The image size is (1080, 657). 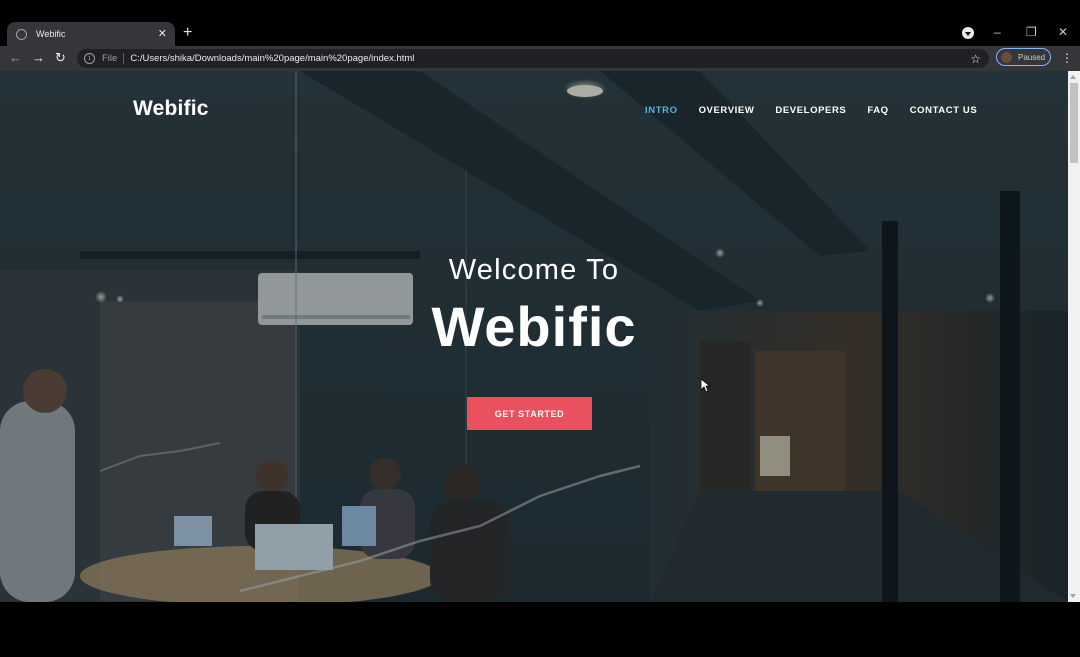 What do you see at coordinates (877, 110) in the screenshot?
I see `nav-faq: FAQ` at bounding box center [877, 110].